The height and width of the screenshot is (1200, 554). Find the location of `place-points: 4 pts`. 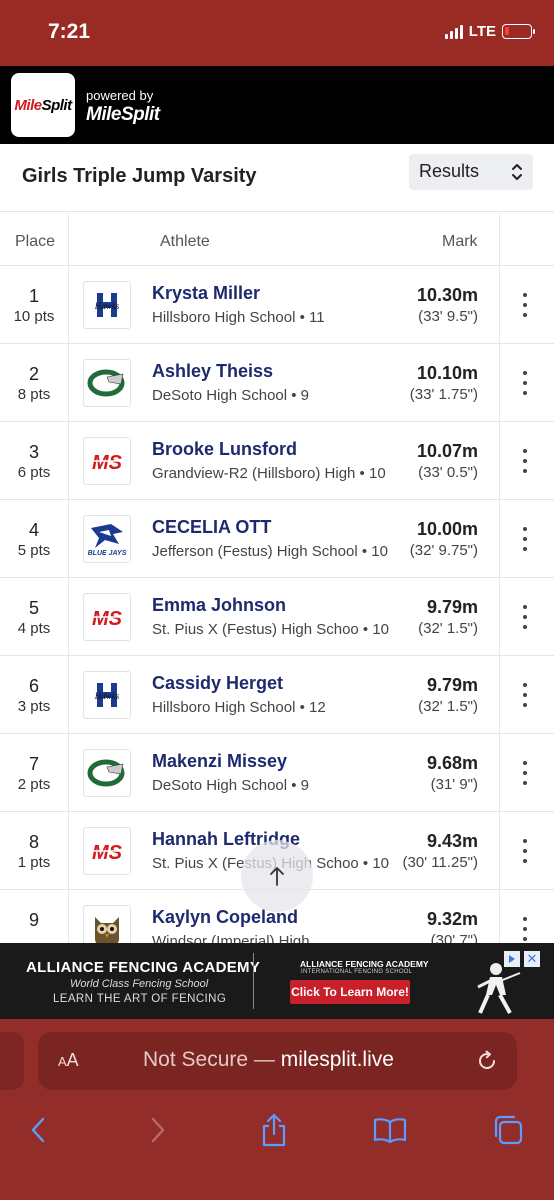

place-points: 4 pts is located at coordinates (34, 628).